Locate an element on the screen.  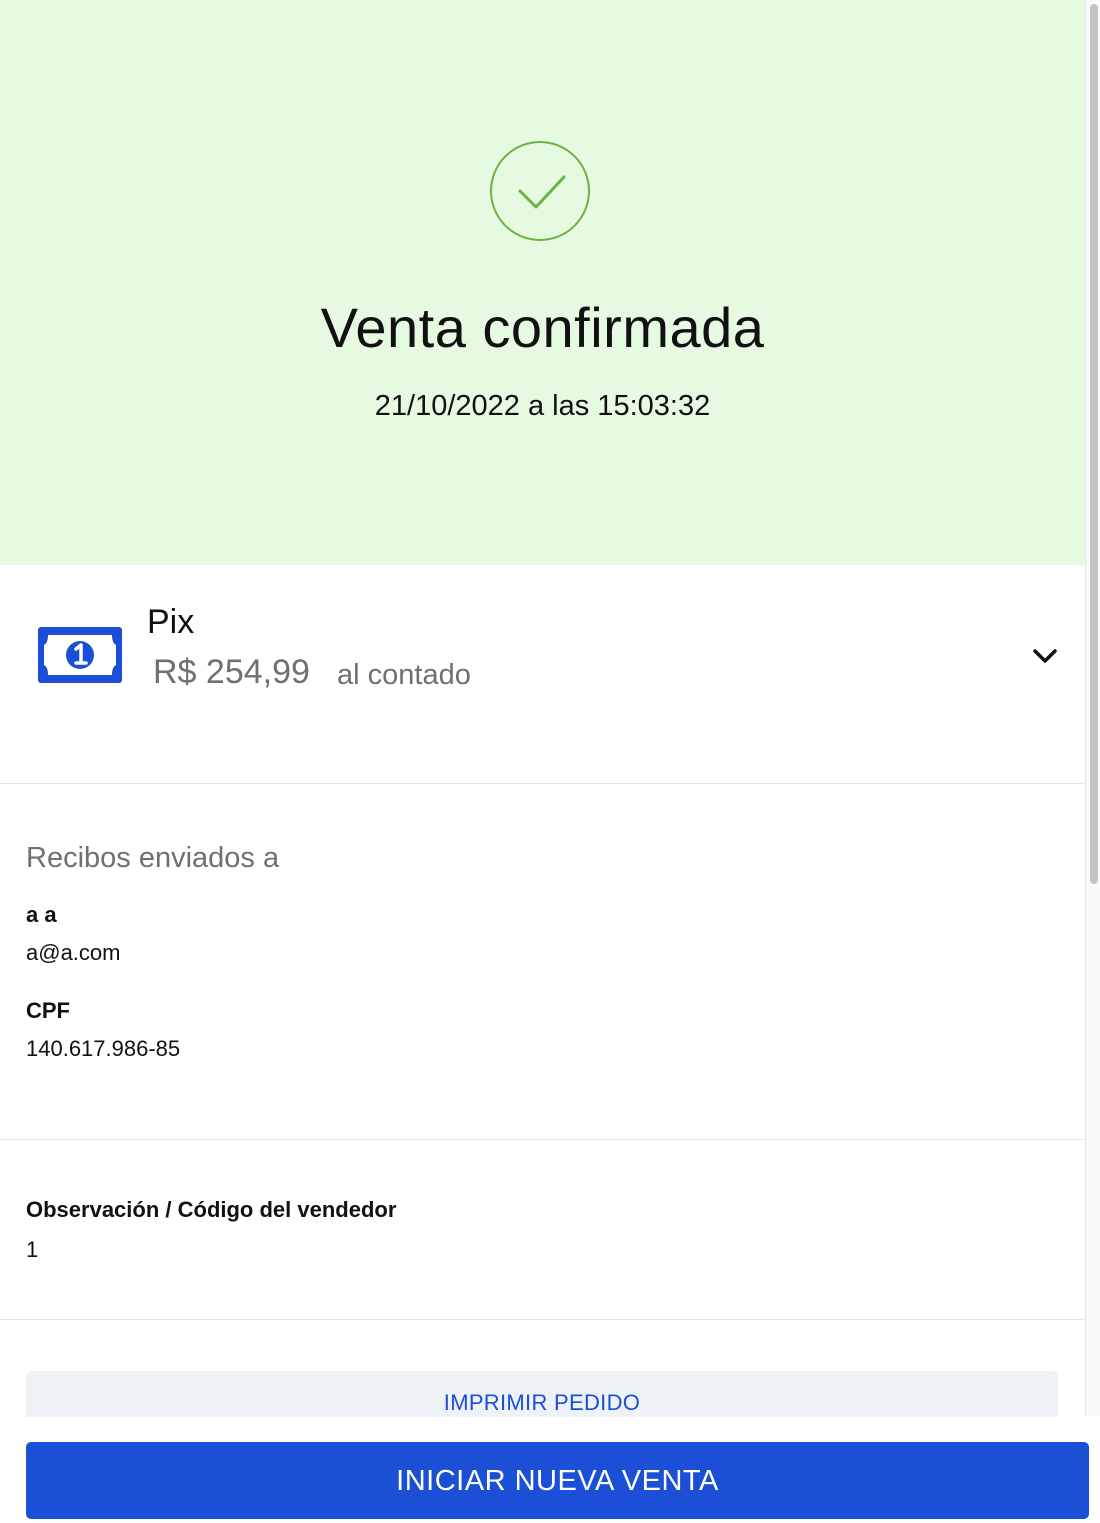
chevron-down-icon is located at coordinates (1045, 656).